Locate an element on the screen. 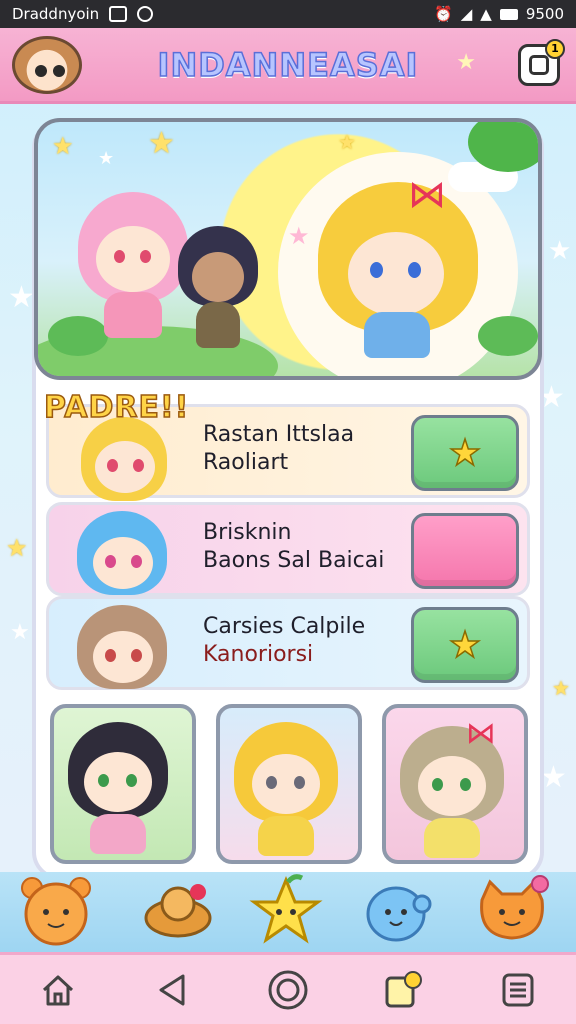 The height and width of the screenshot is (1024, 576). item-subtitle: Kanoriorsi is located at coordinates (258, 654).